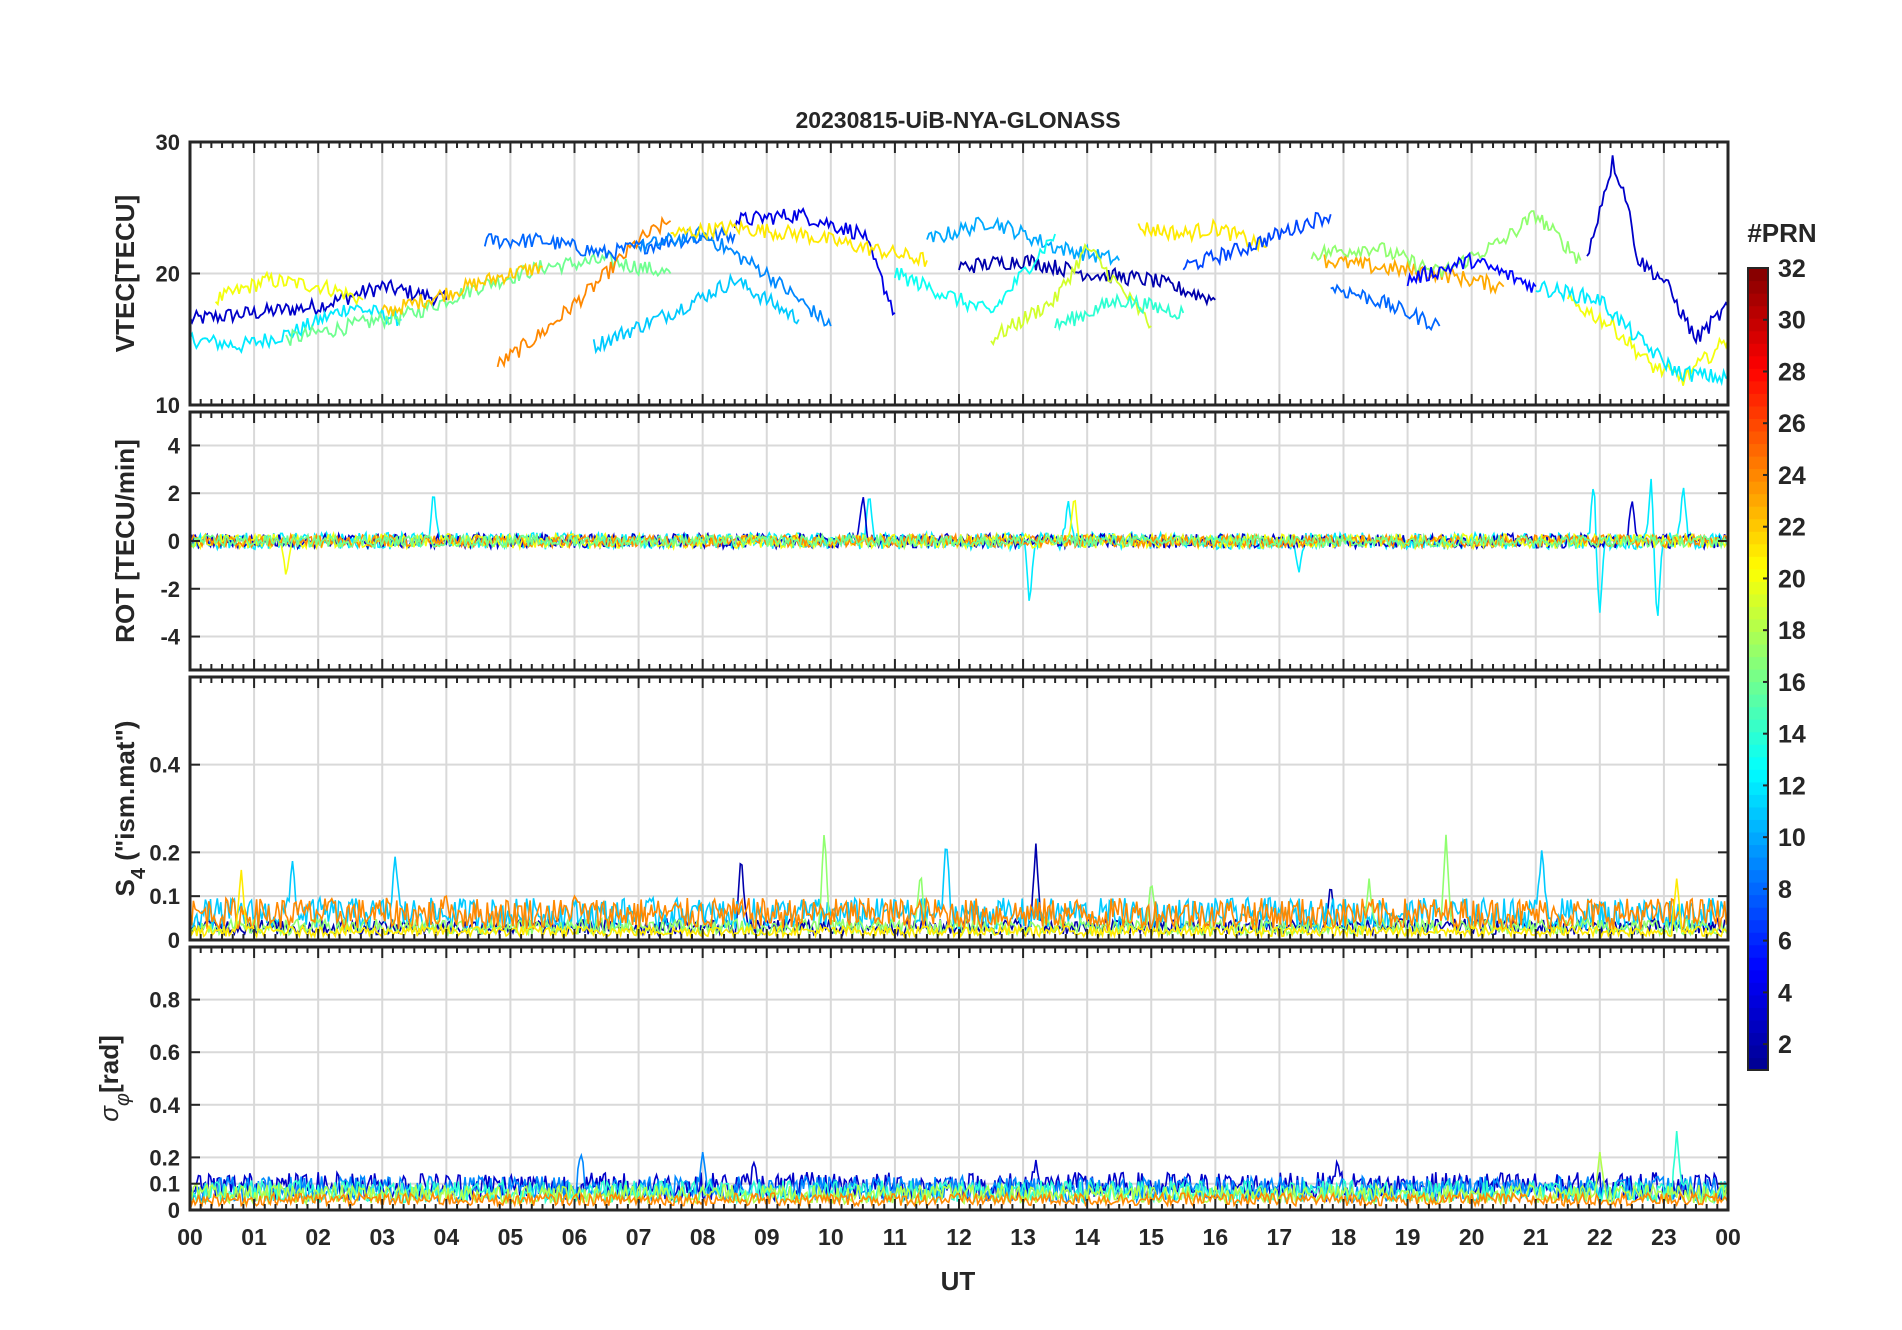 This screenshot has height=1330, width=1902. Describe the element at coordinates (125, 794) in the screenshot. I see `y-axis-label-part: ("ism.mat")` at that location.